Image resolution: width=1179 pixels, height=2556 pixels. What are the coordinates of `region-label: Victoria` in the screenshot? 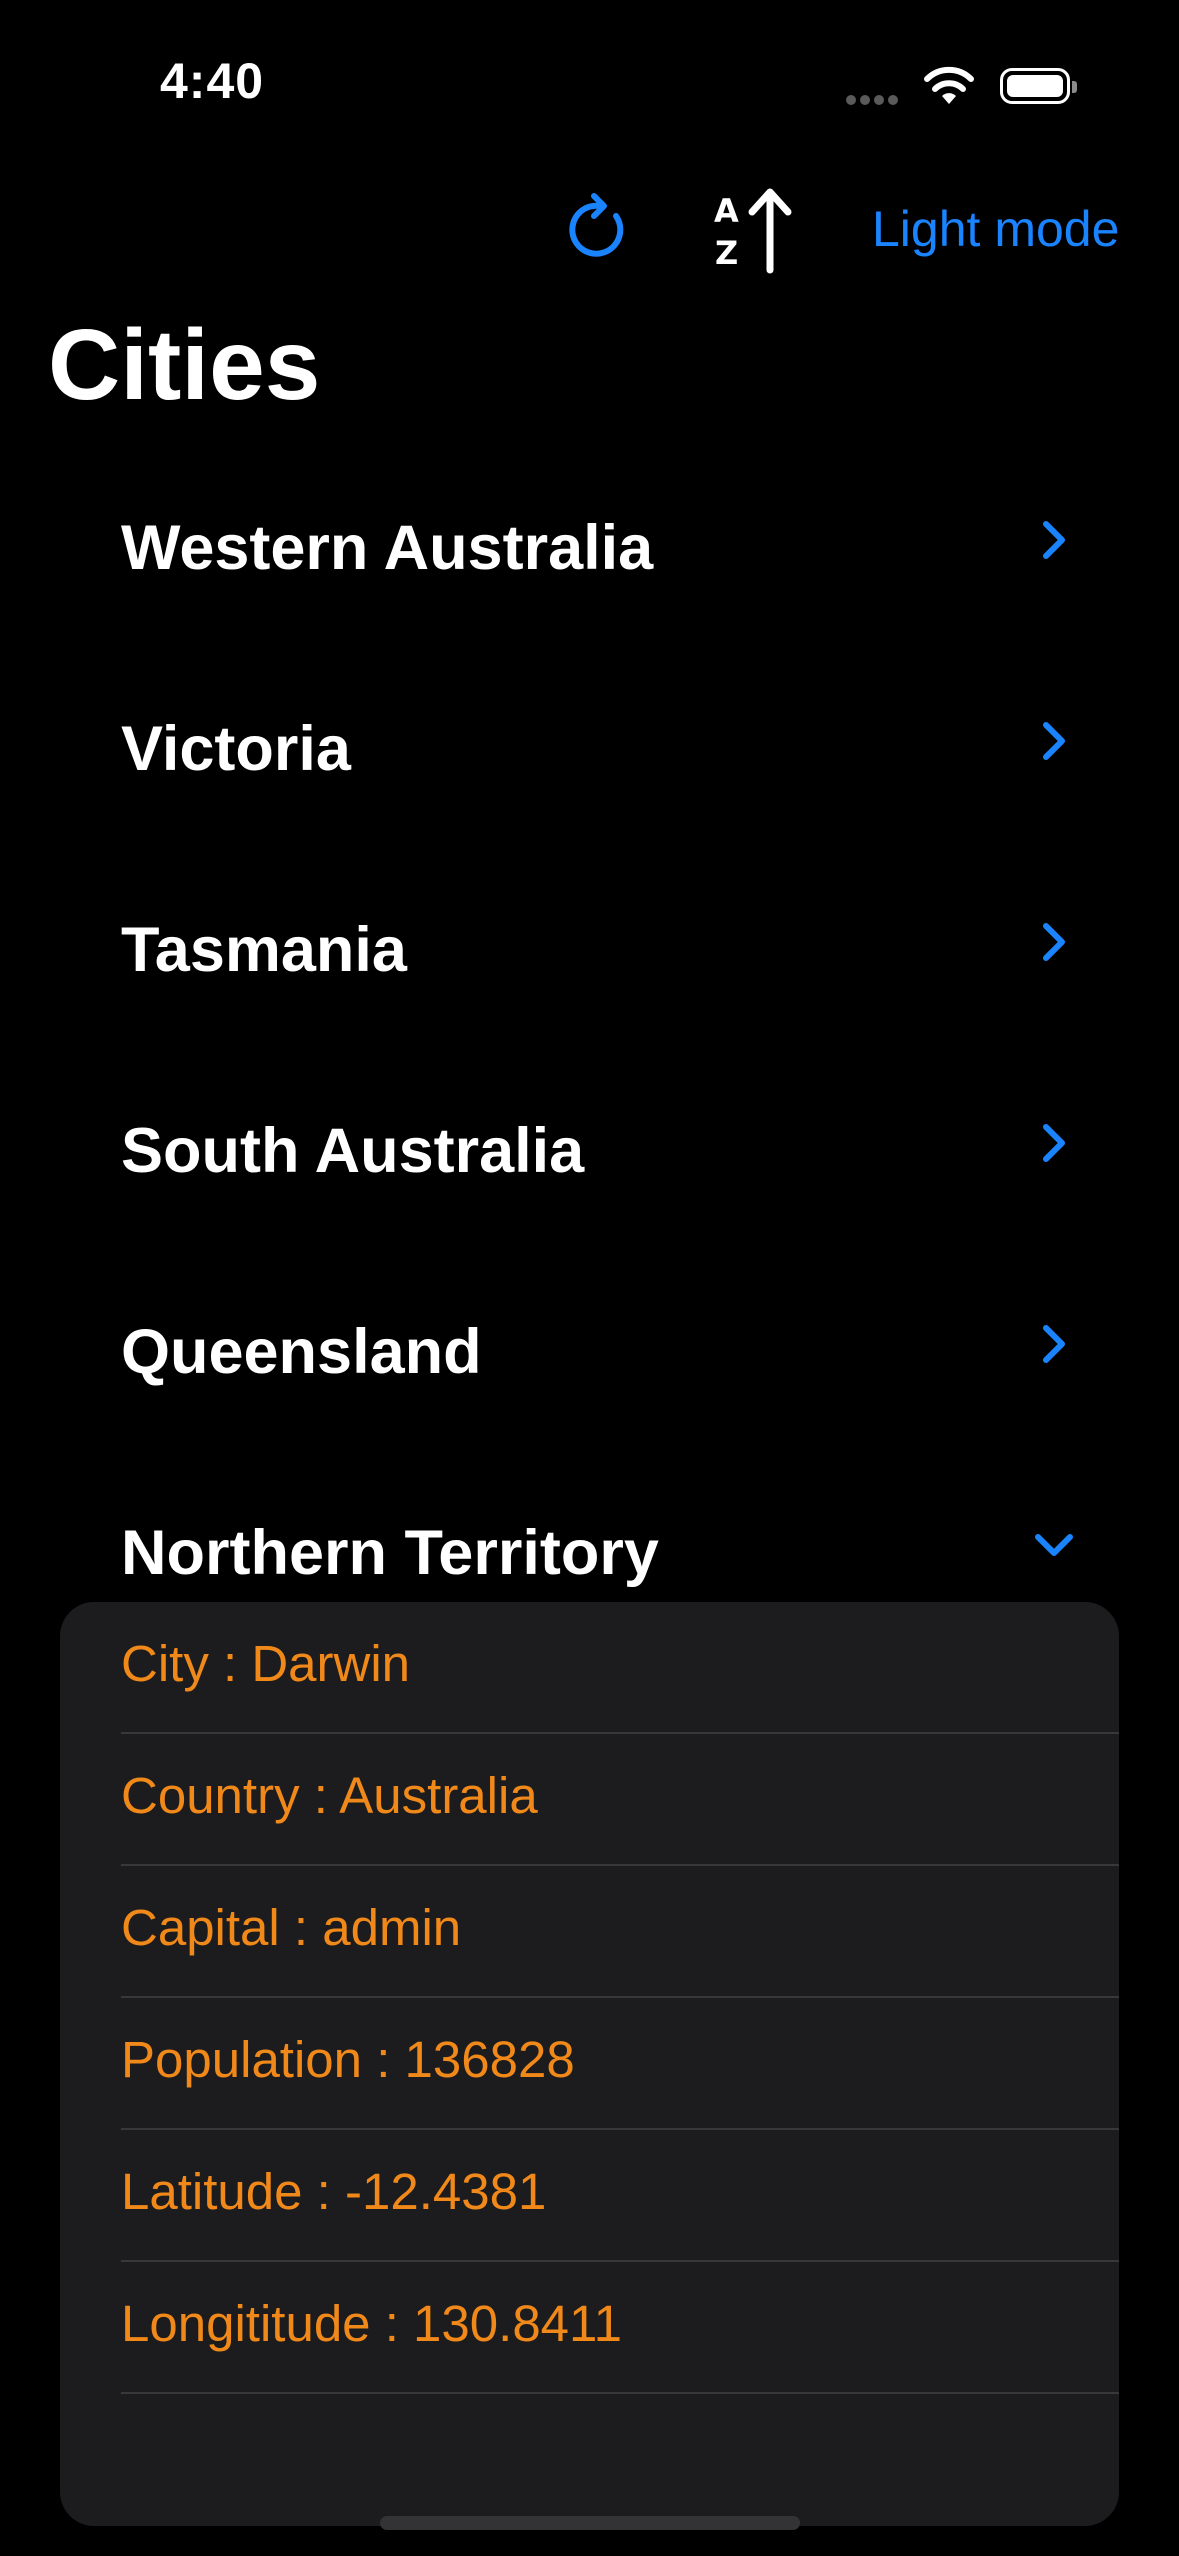 It's located at (236, 749).